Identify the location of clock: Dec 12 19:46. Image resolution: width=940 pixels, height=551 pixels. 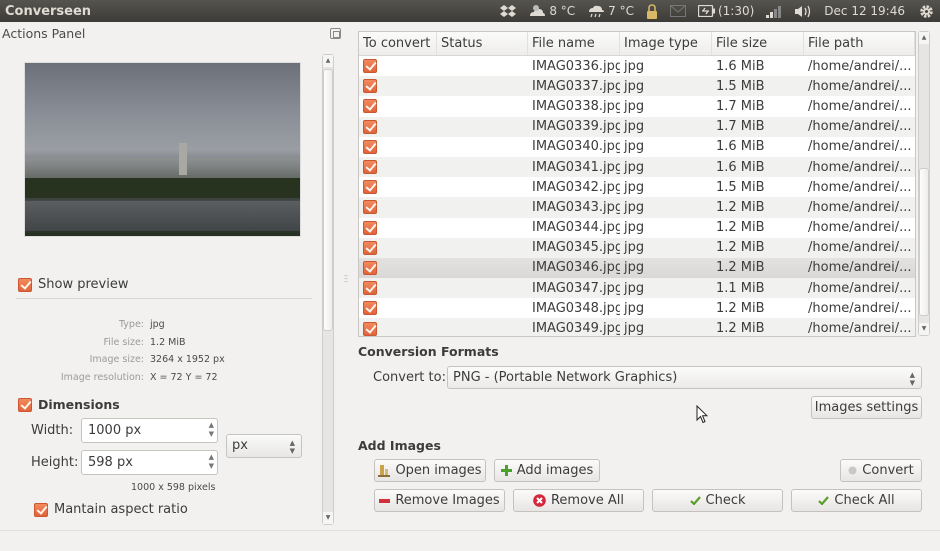
(864, 11).